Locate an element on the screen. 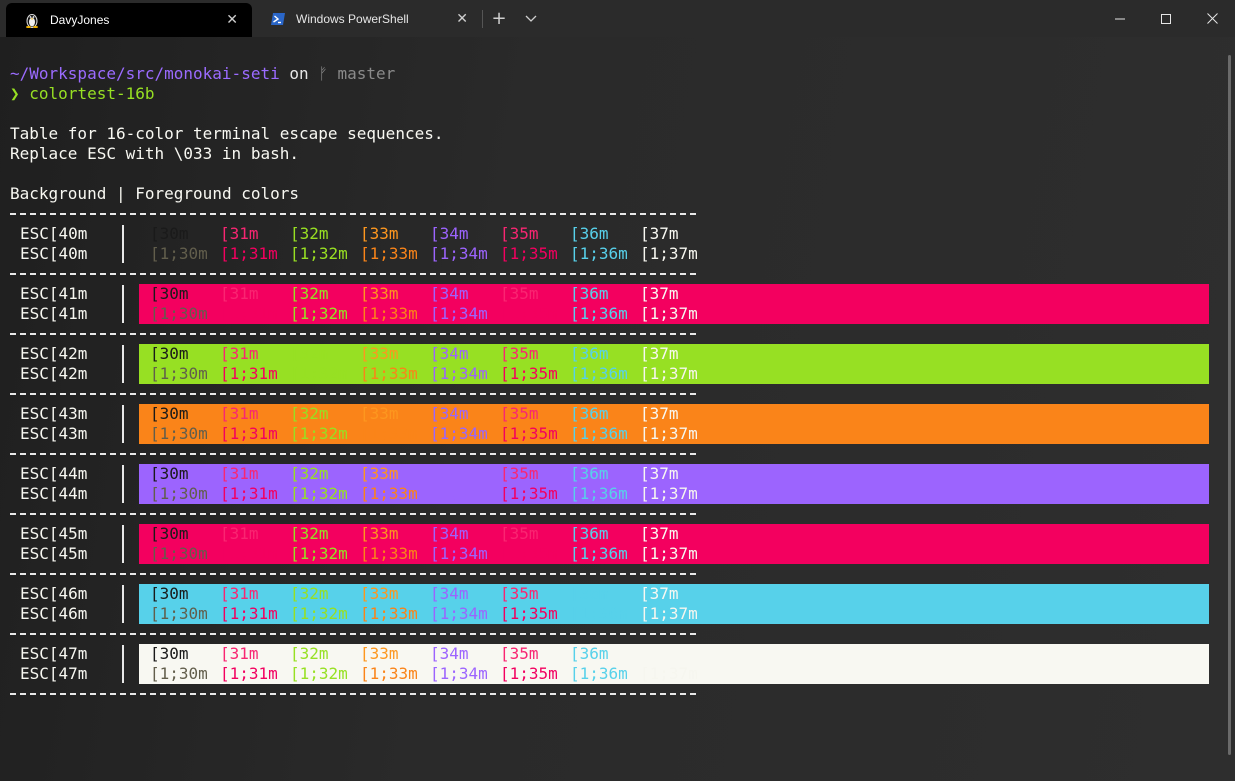 This screenshot has height=781, width=1235. scrollbar is located at coordinates (1229, 405).